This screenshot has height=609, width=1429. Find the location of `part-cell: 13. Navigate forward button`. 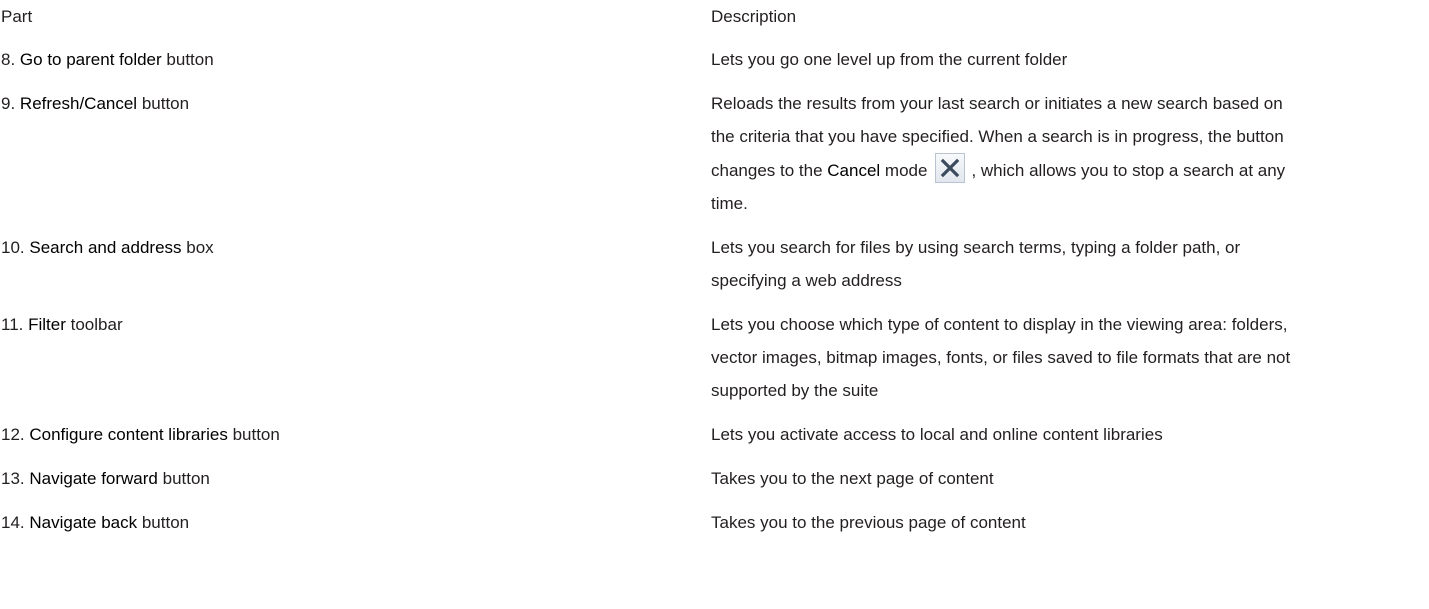

part-cell: 13. Navigate forward button is located at coordinates (355, 478).